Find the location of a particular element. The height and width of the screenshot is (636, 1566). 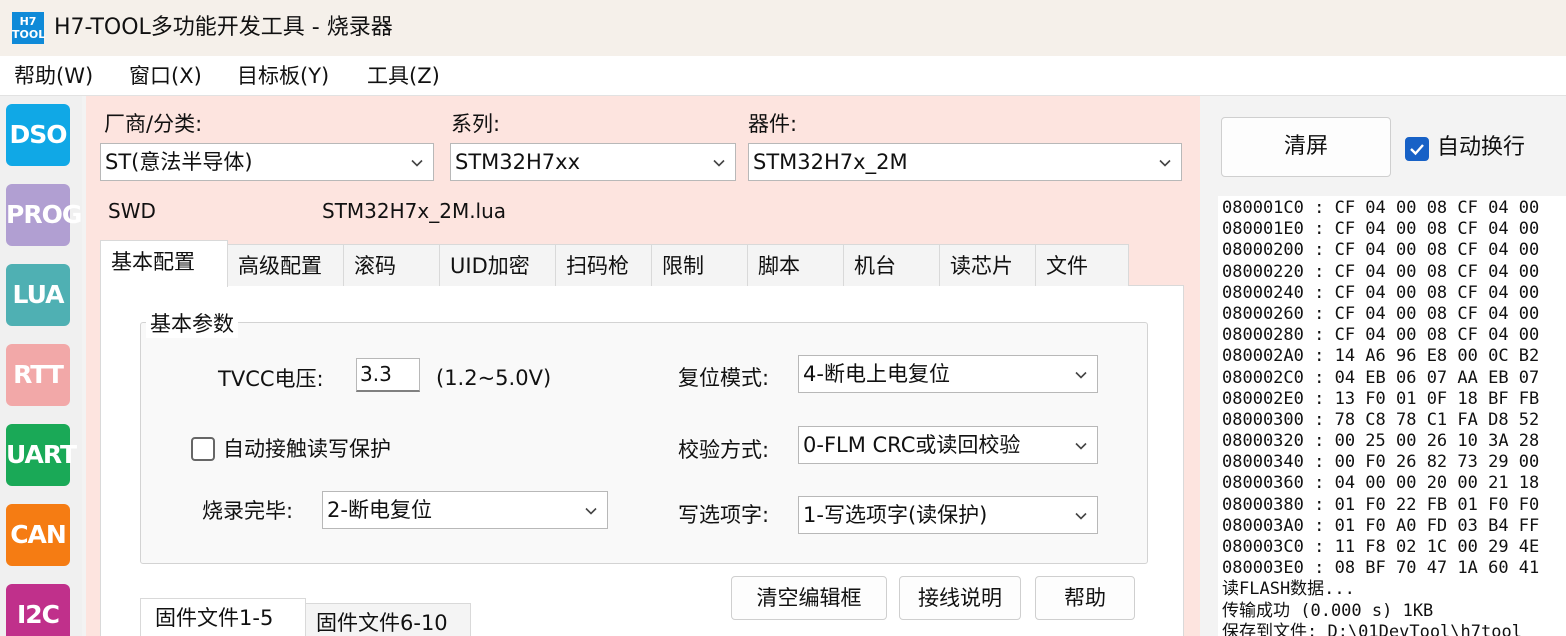

log-line: 08000360 : 04 00 00 20 00 21 18 is located at coordinates (1381, 483).